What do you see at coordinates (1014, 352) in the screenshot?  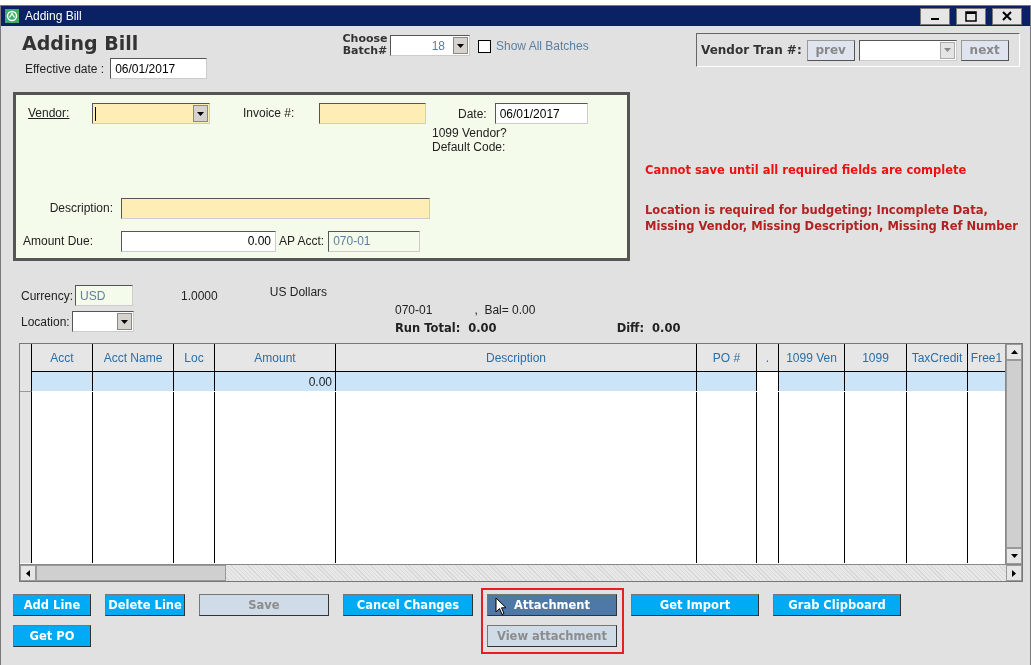 I see `scroll-up-icon` at bounding box center [1014, 352].